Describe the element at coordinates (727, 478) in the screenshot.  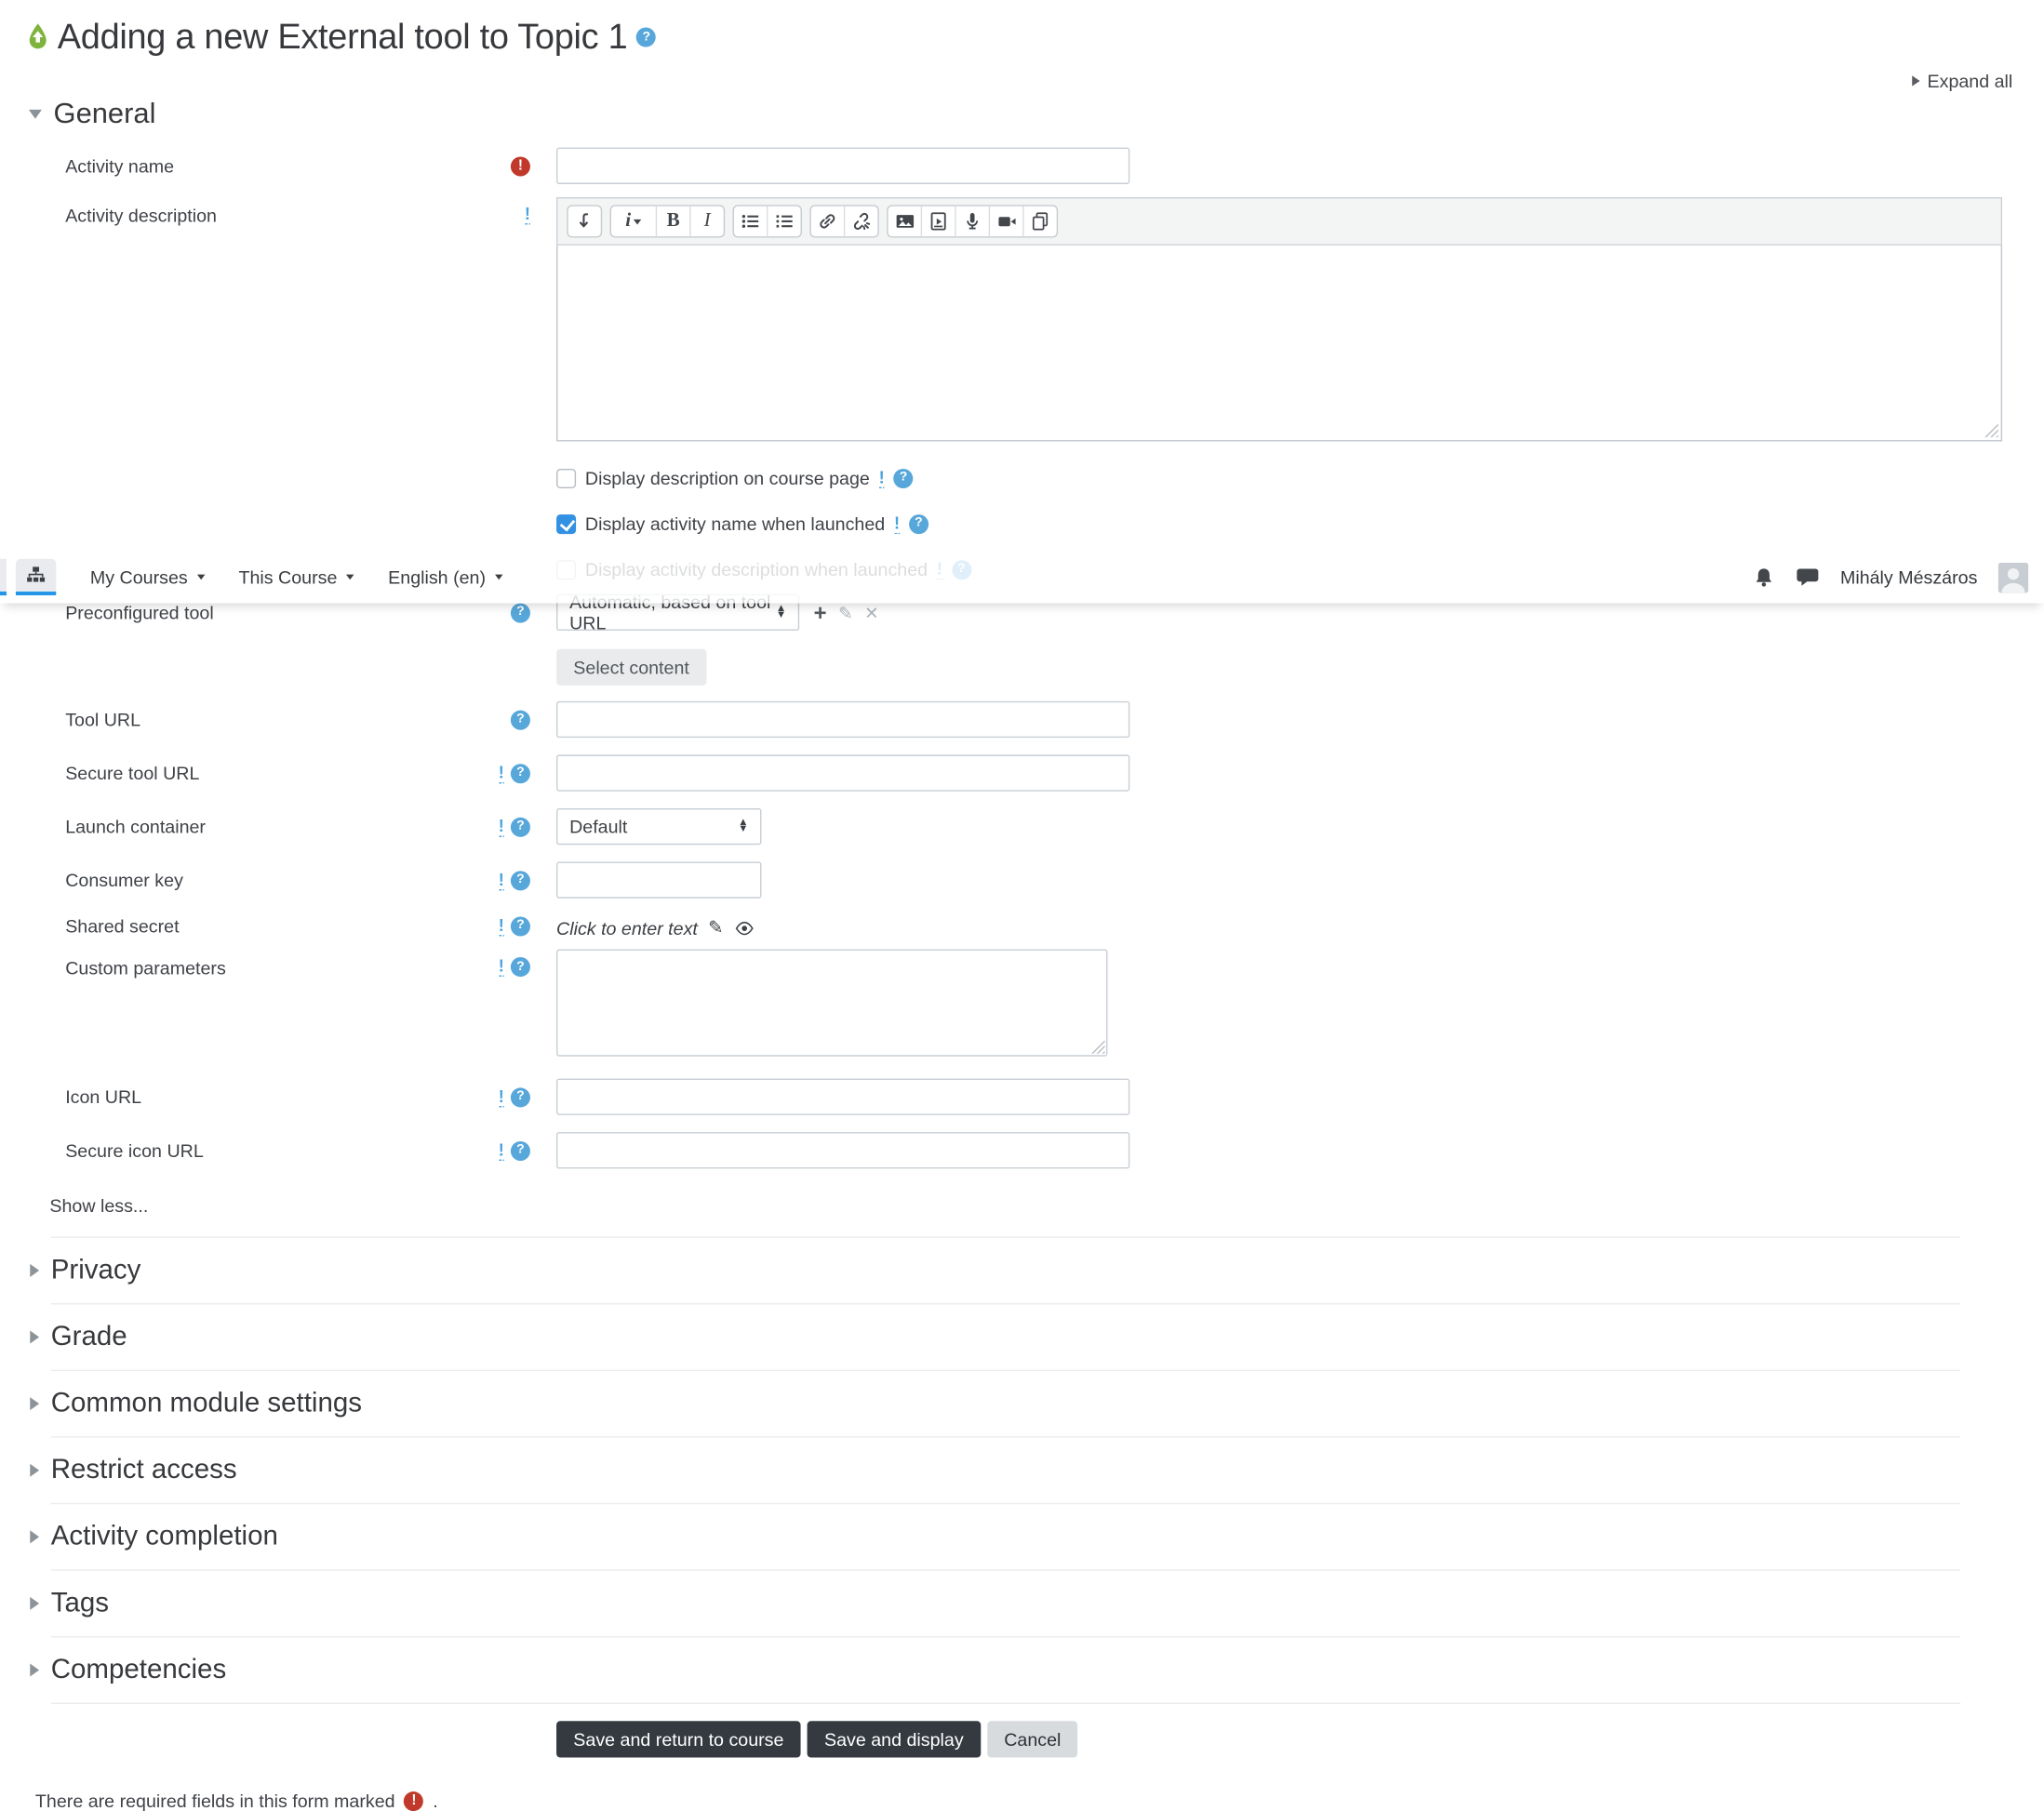
I see `checkbox-label: Display description on course page` at that location.